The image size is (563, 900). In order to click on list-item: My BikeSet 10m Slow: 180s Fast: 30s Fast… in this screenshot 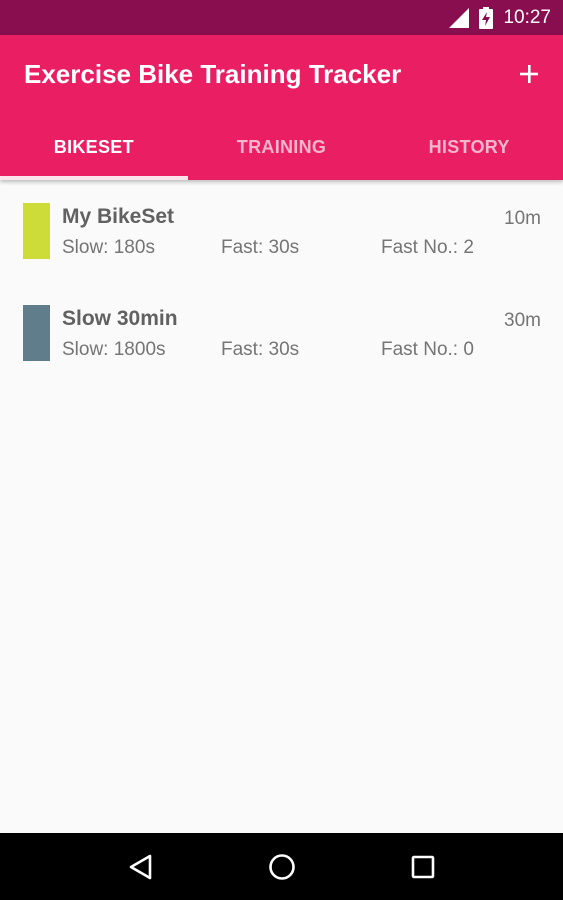, I will do `click(281, 231)`.